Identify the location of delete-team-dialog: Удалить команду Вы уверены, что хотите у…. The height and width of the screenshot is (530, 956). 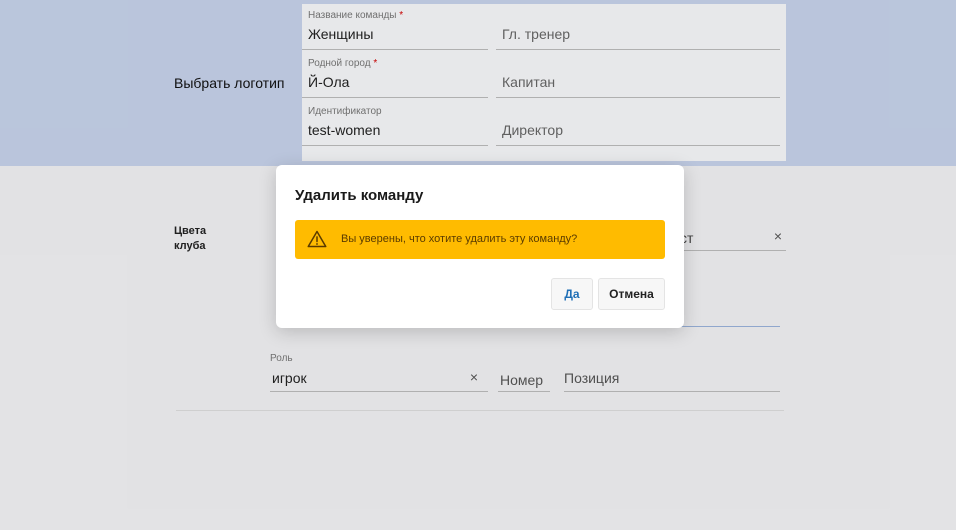
(480, 246).